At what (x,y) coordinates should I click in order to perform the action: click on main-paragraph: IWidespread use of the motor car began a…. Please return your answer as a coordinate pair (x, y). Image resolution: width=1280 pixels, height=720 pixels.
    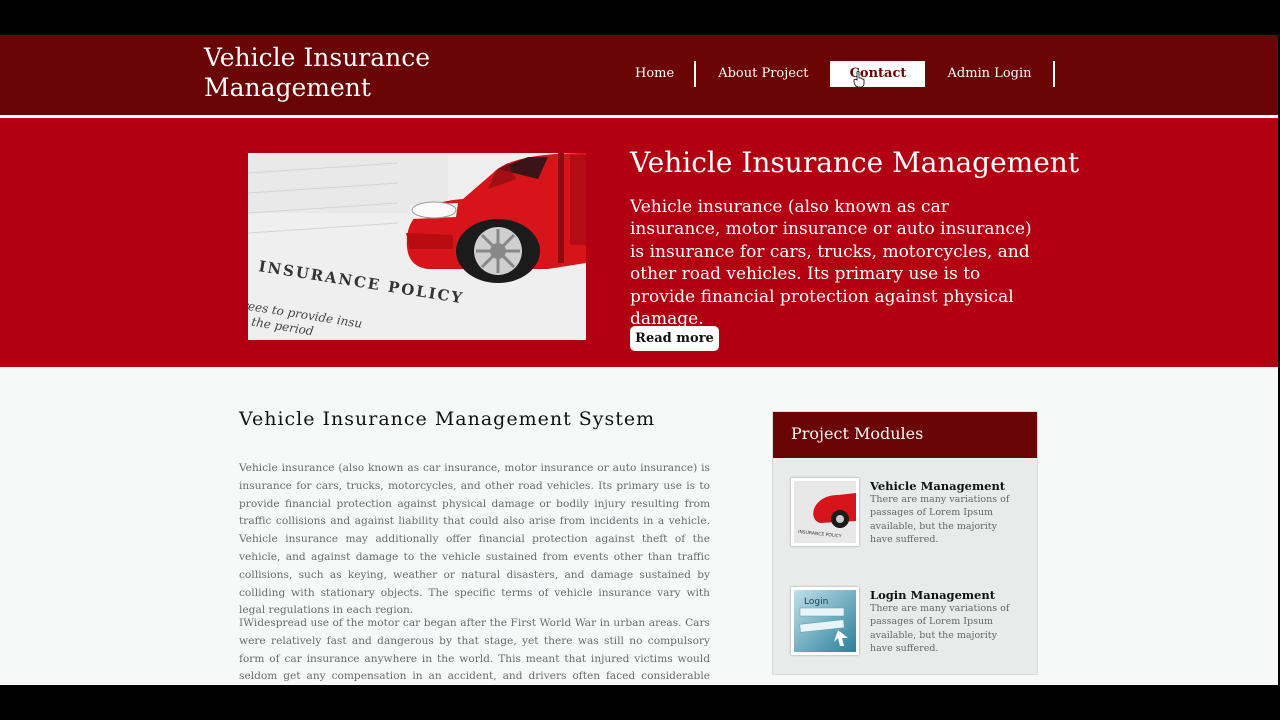
    Looking at the image, I should click on (474, 650).